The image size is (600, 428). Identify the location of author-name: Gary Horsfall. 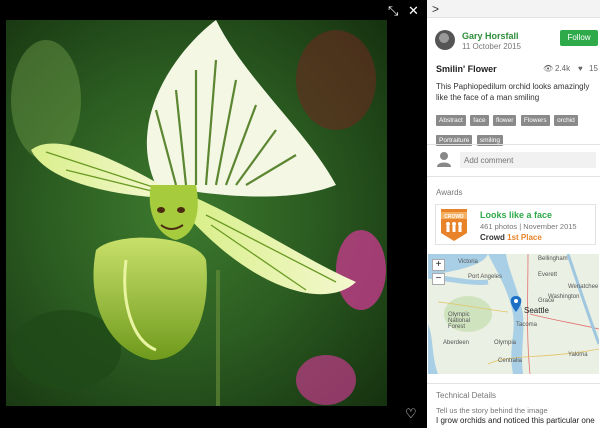
(490, 36).